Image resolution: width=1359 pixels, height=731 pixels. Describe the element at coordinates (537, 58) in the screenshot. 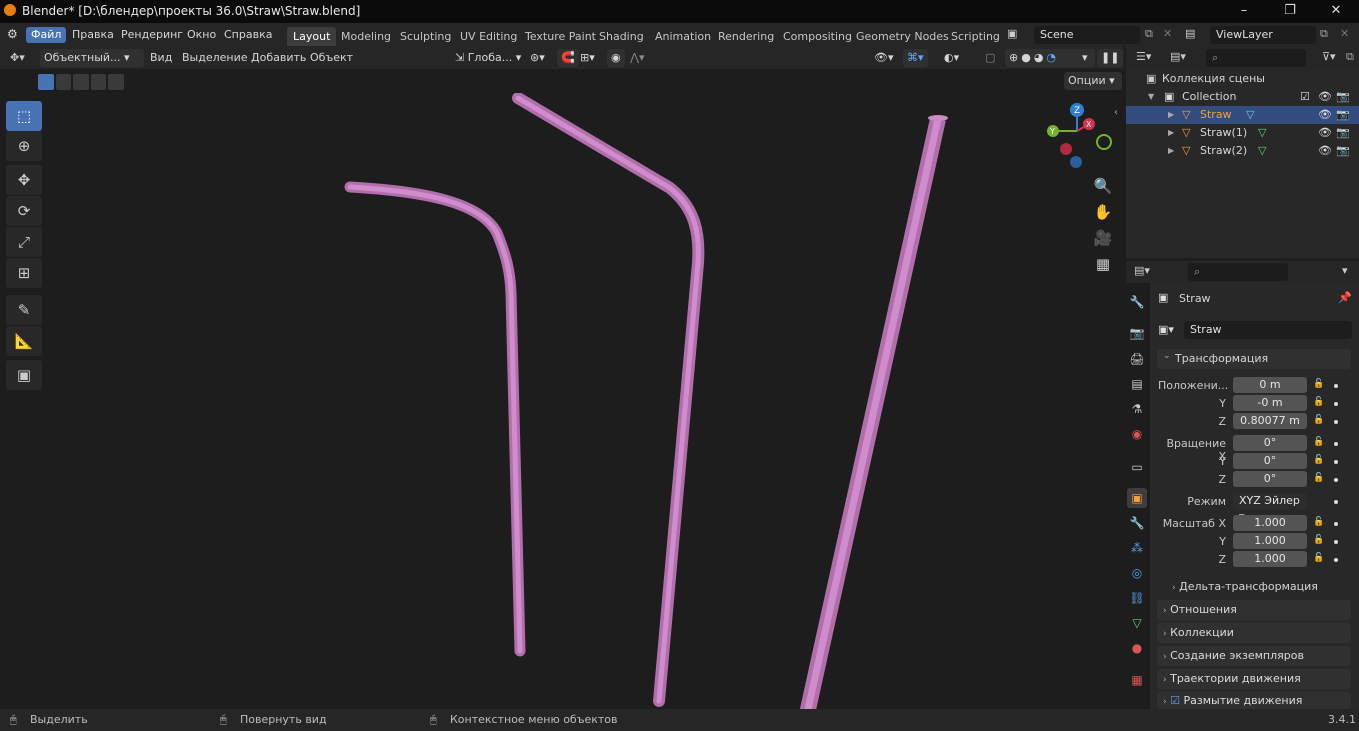

I see `pivot-icon: ⊛▾` at that location.